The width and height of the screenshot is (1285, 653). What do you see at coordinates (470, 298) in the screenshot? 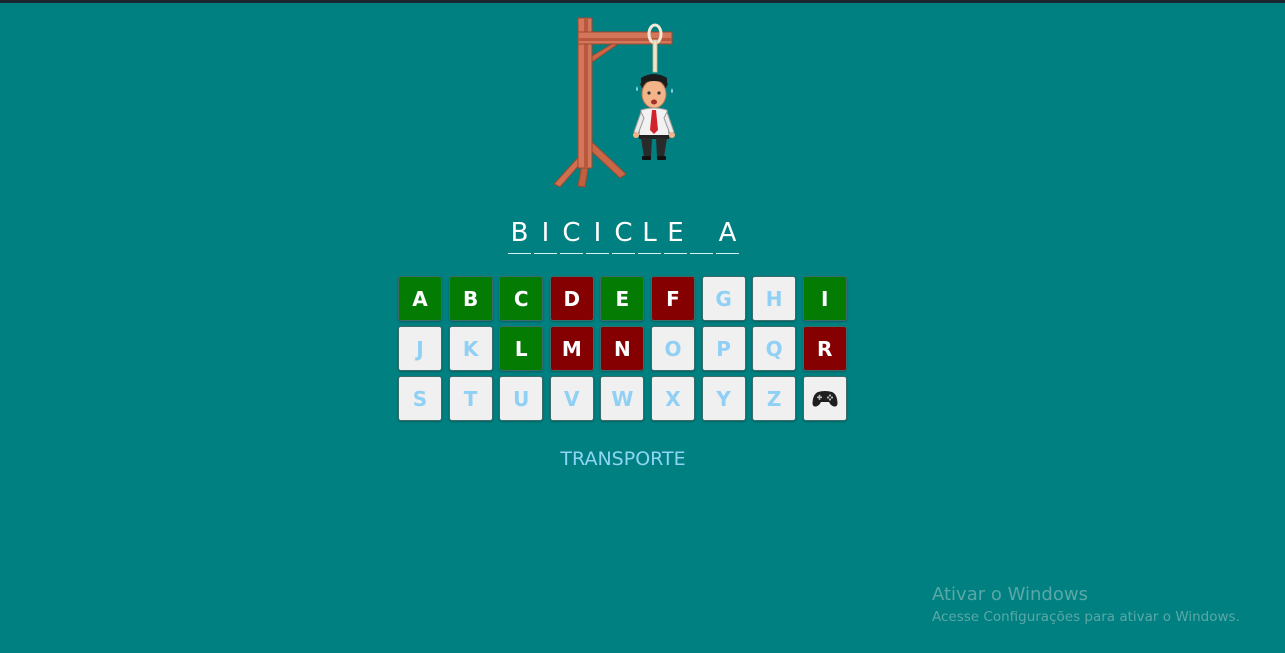
I see `letter-key: B` at bounding box center [470, 298].